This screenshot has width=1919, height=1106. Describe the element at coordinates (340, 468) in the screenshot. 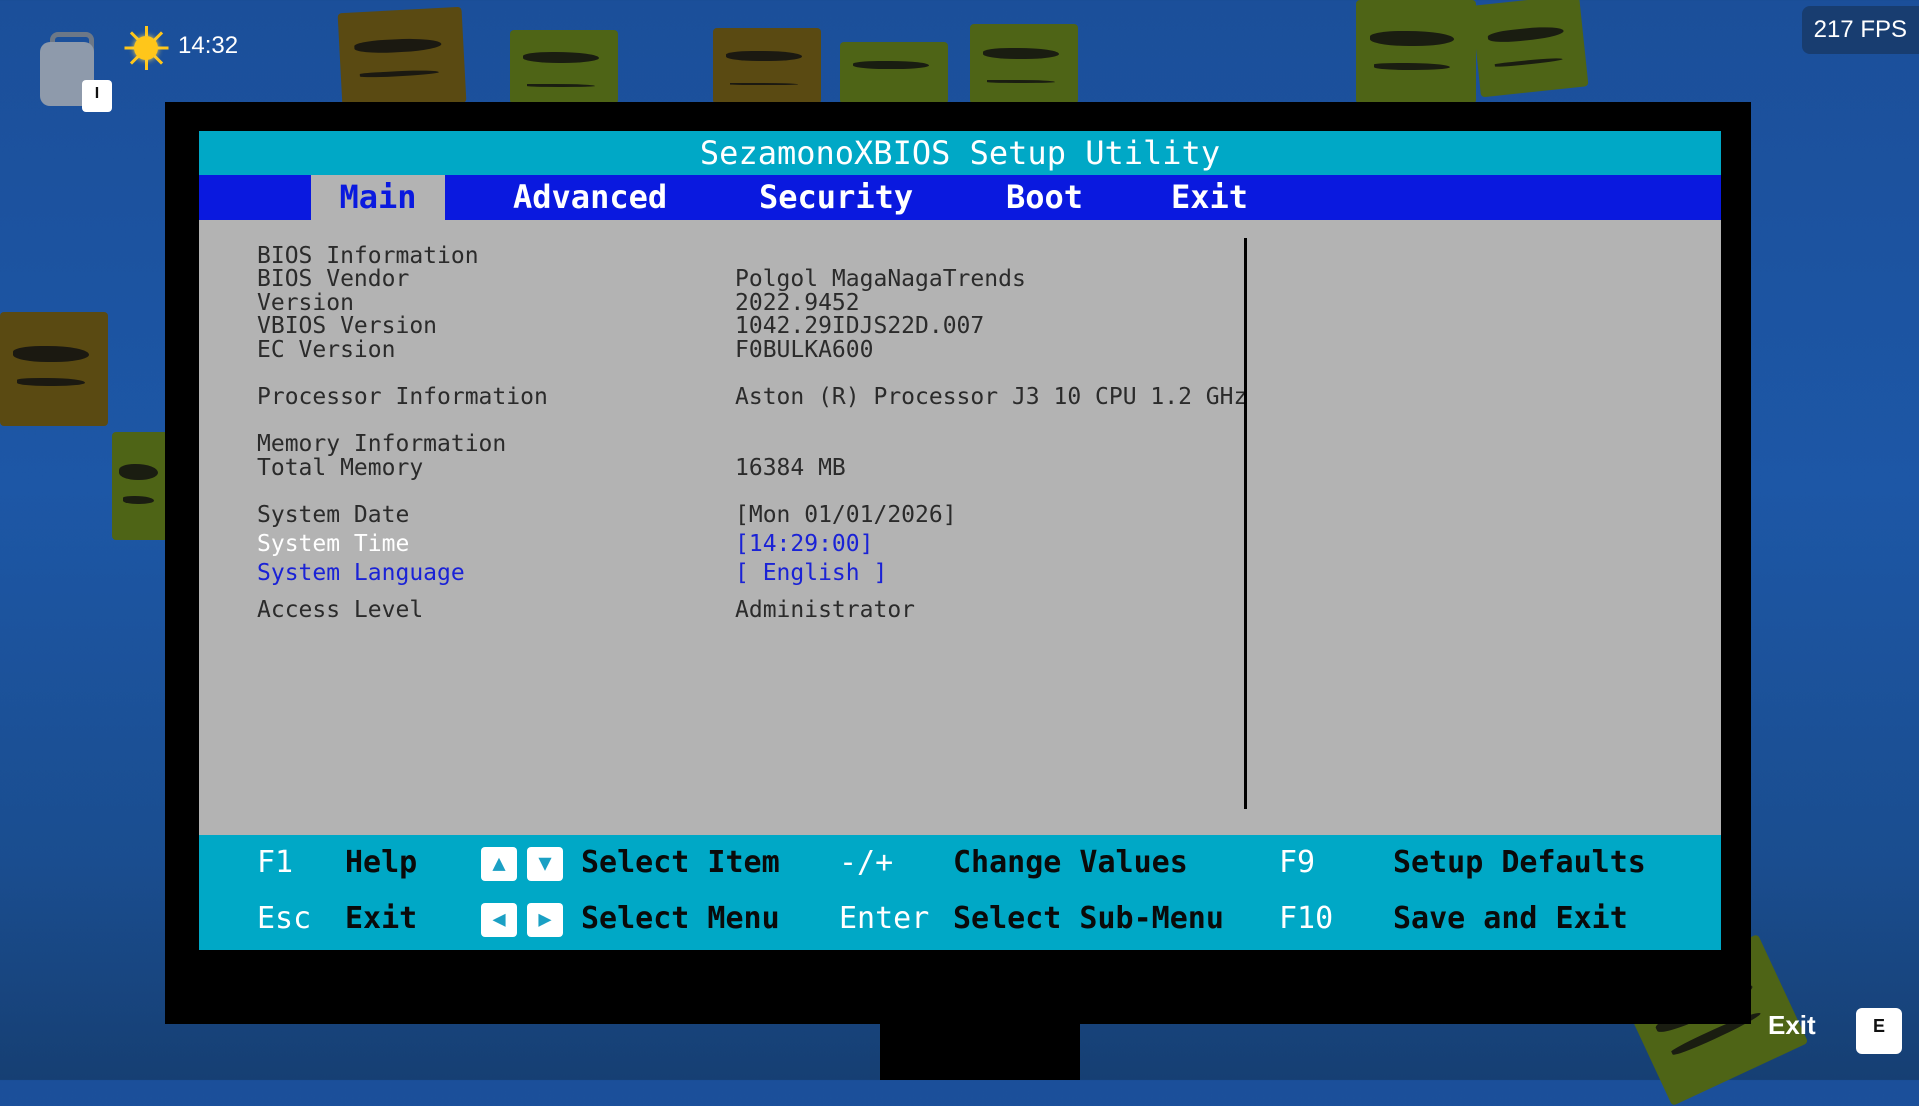

I see `total-memory-label: Total Memory` at that location.